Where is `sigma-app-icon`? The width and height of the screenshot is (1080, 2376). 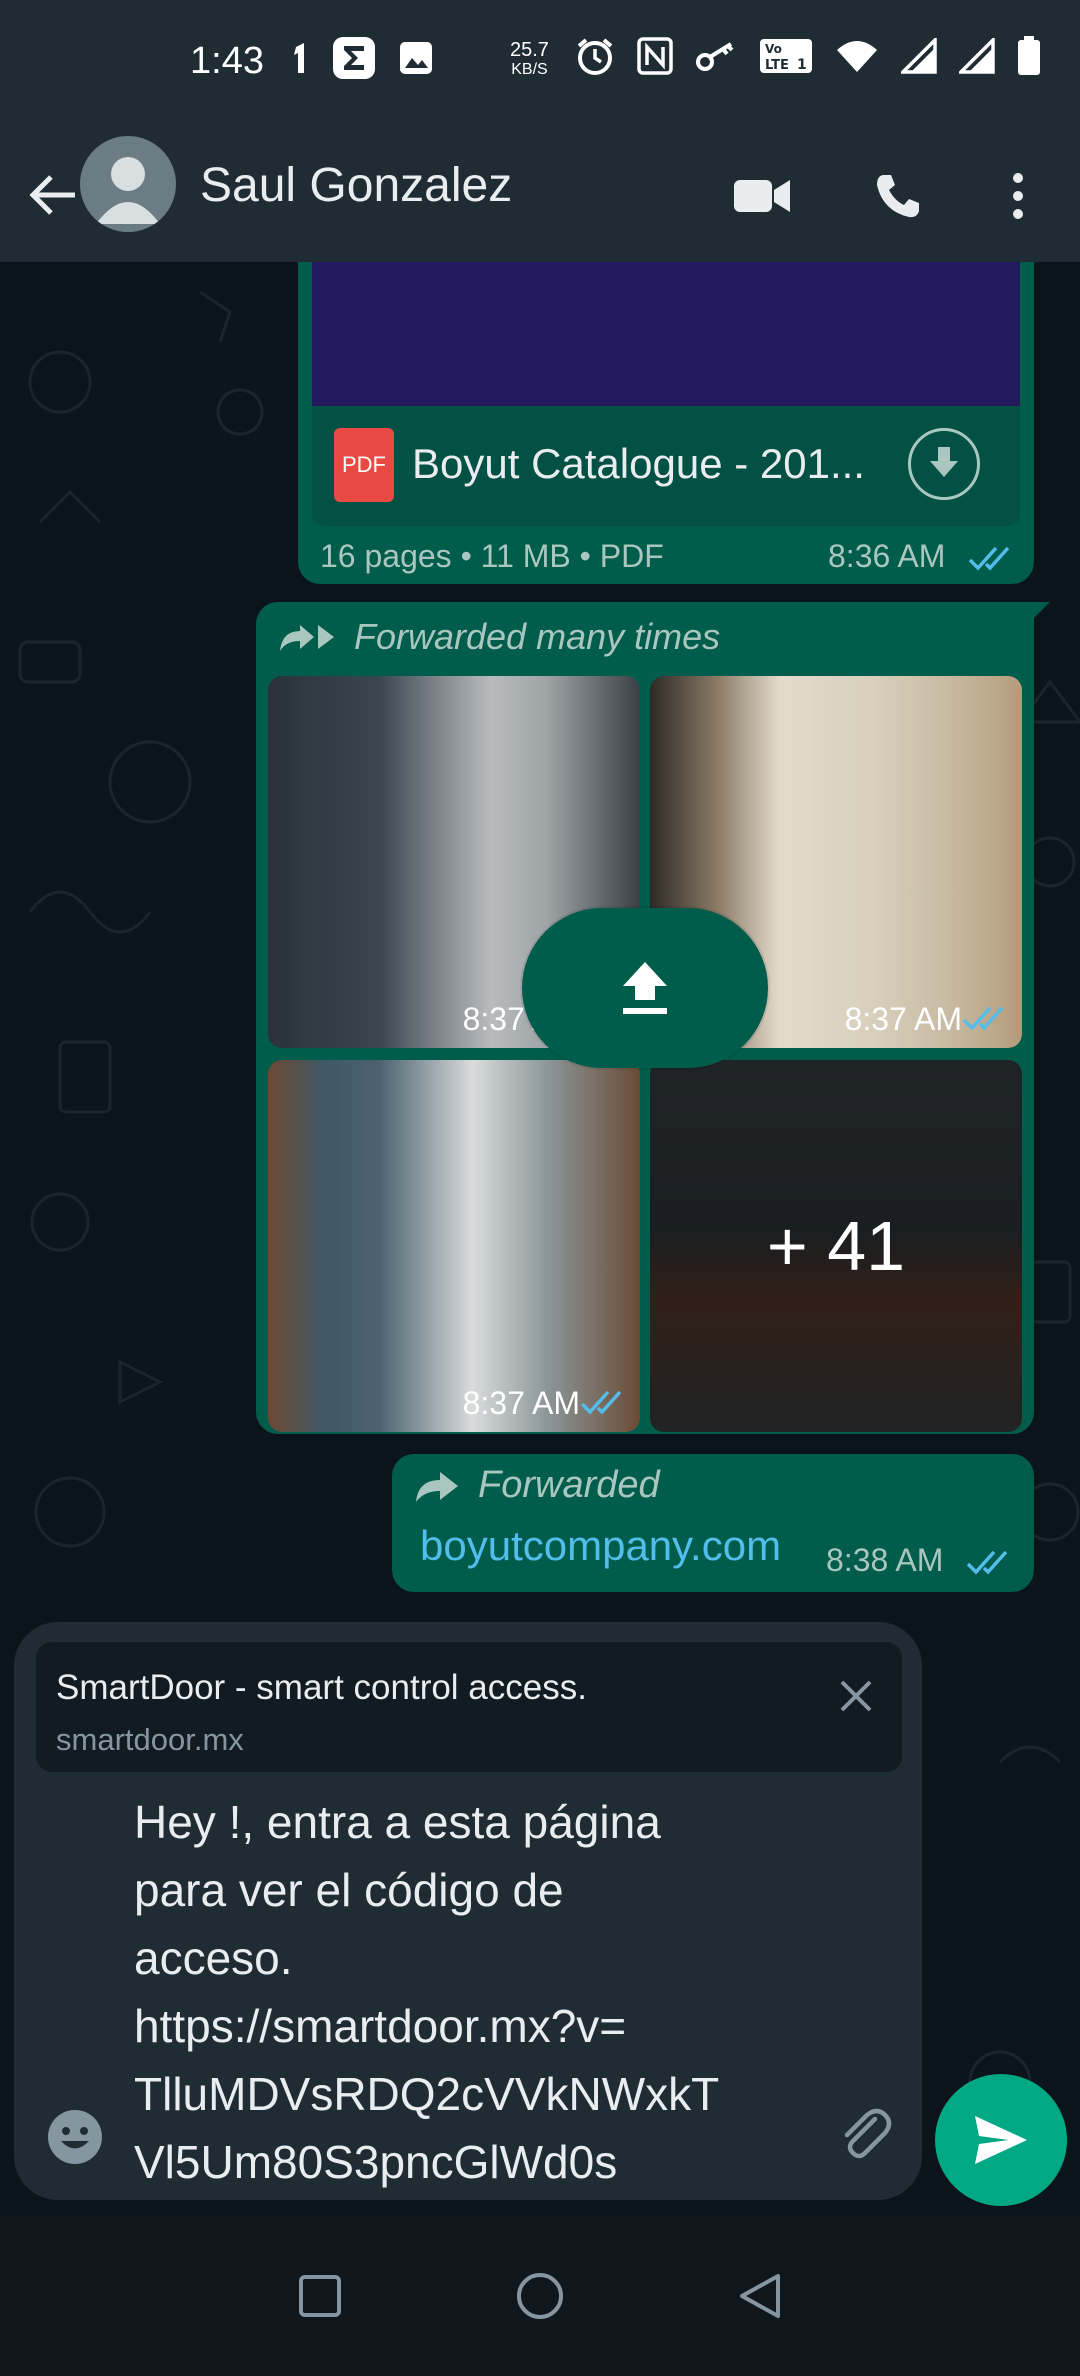
sigma-app-icon is located at coordinates (354, 58).